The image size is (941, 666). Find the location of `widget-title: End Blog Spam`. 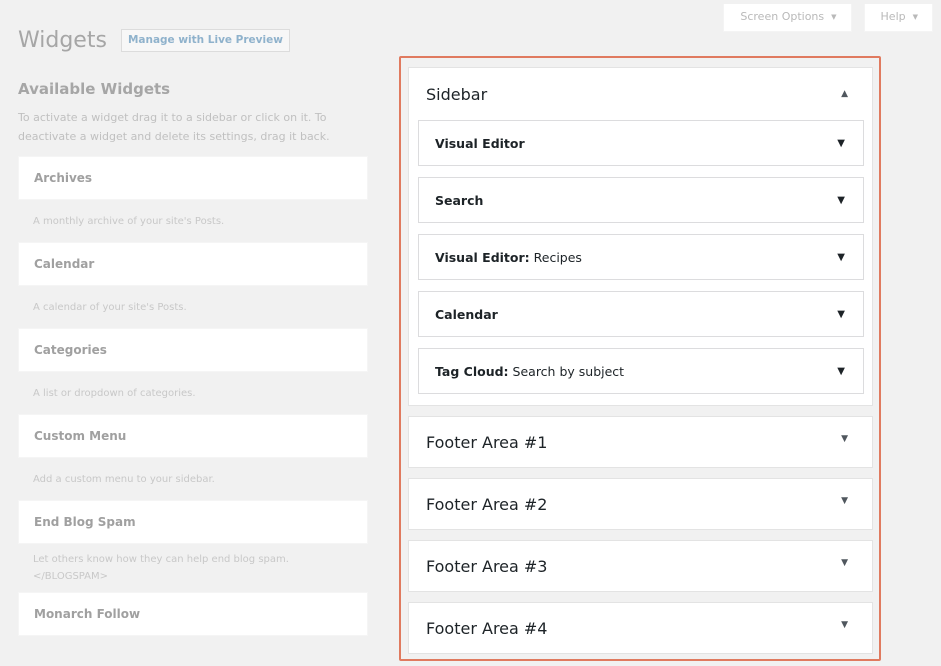

widget-title: End Blog Spam is located at coordinates (85, 522).